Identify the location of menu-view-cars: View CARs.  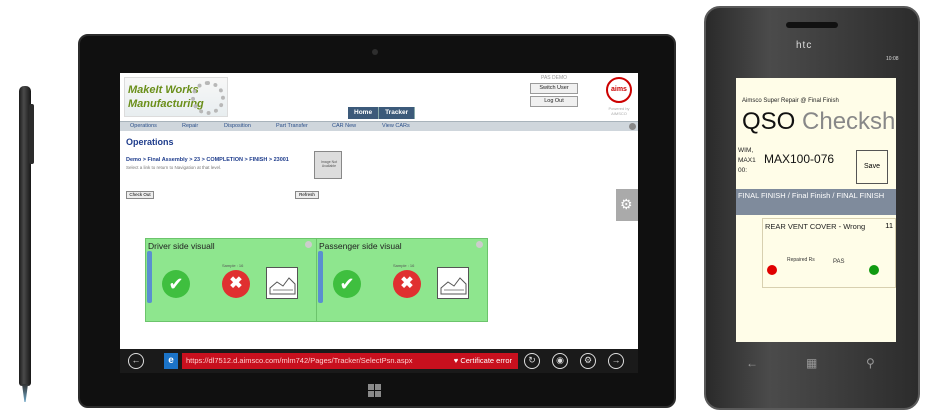
(396, 126).